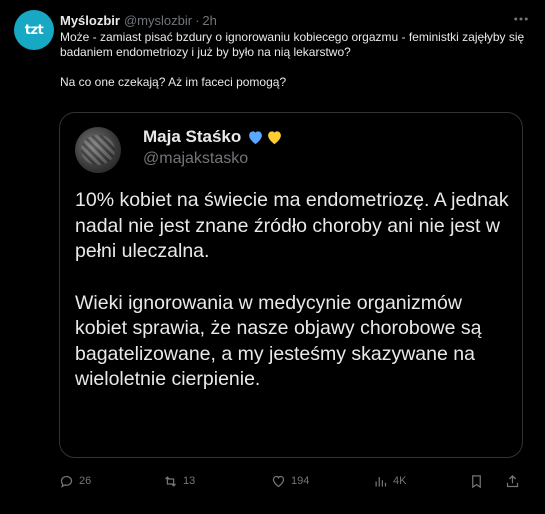 Image resolution: width=545 pixels, height=514 pixels. I want to click on share-button, so click(512, 481).